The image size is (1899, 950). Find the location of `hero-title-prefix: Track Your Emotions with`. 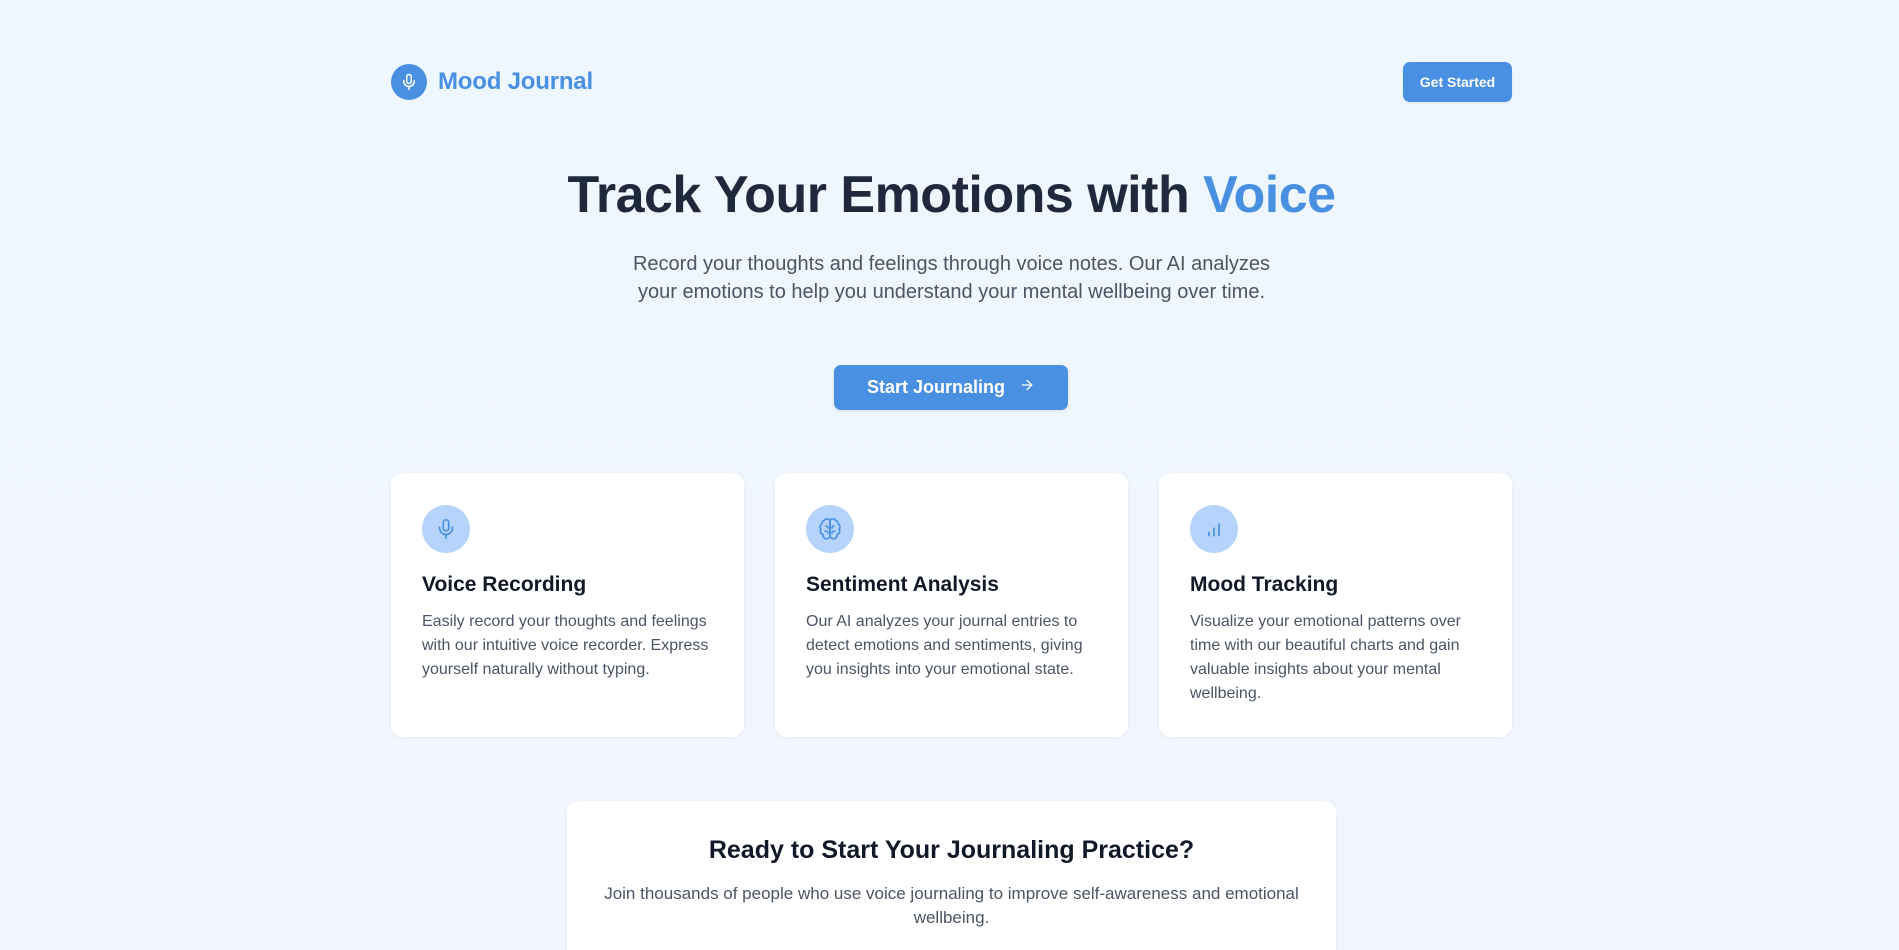

hero-title-prefix: Track Your Emotions with is located at coordinates (878, 195).